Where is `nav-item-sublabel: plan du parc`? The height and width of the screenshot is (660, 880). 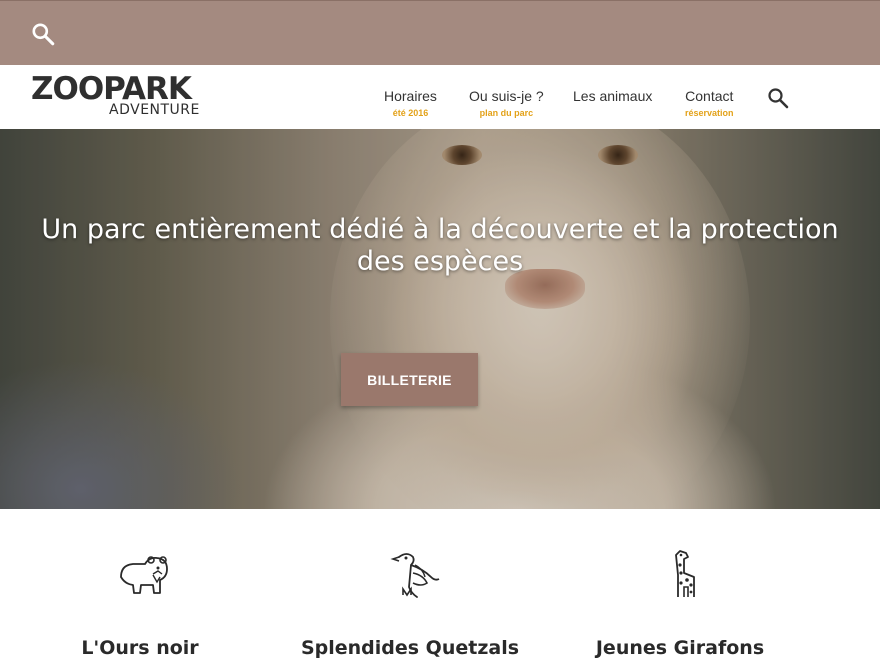 nav-item-sublabel: plan du parc is located at coordinates (506, 113).